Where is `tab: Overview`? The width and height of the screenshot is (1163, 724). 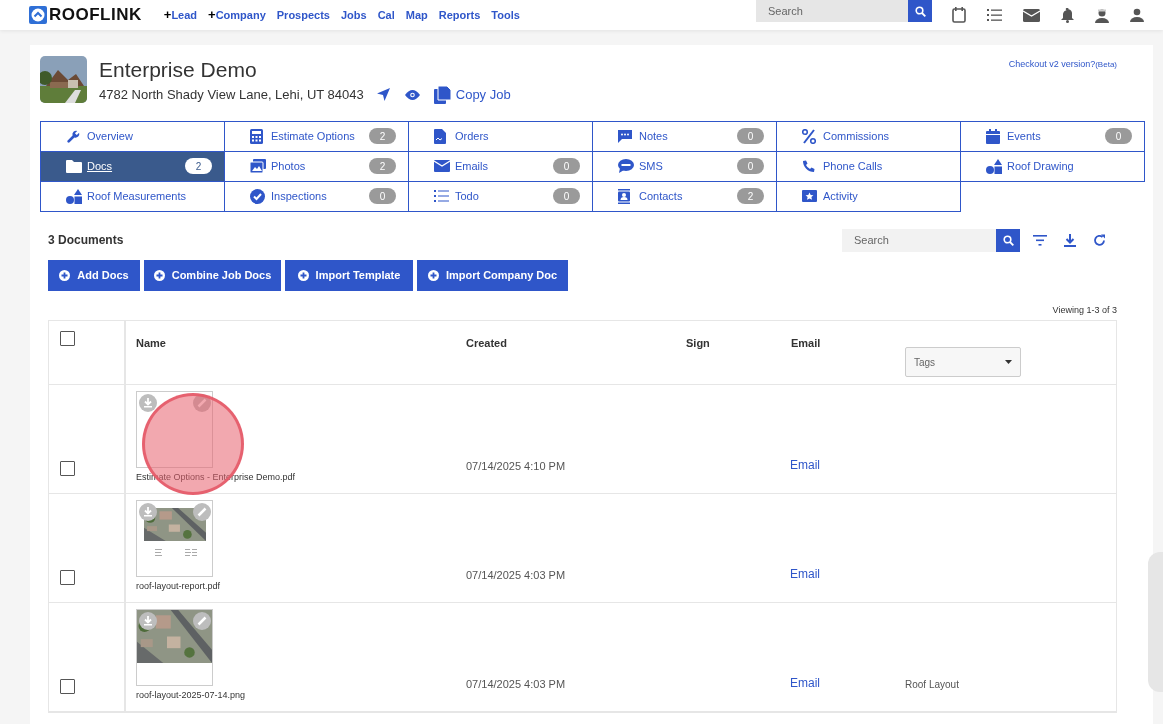
tab: Overview is located at coordinates (132, 136).